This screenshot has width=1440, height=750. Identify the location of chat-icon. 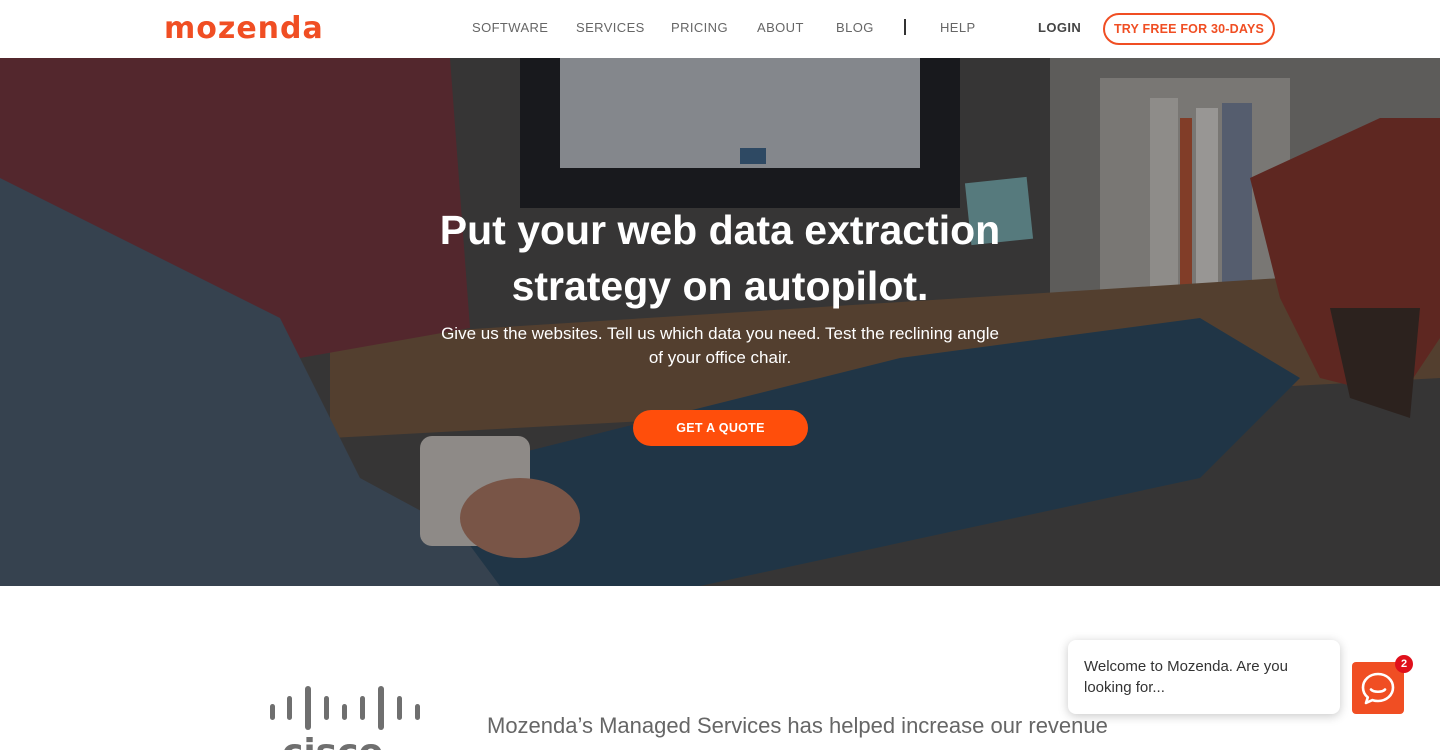
(1378, 688).